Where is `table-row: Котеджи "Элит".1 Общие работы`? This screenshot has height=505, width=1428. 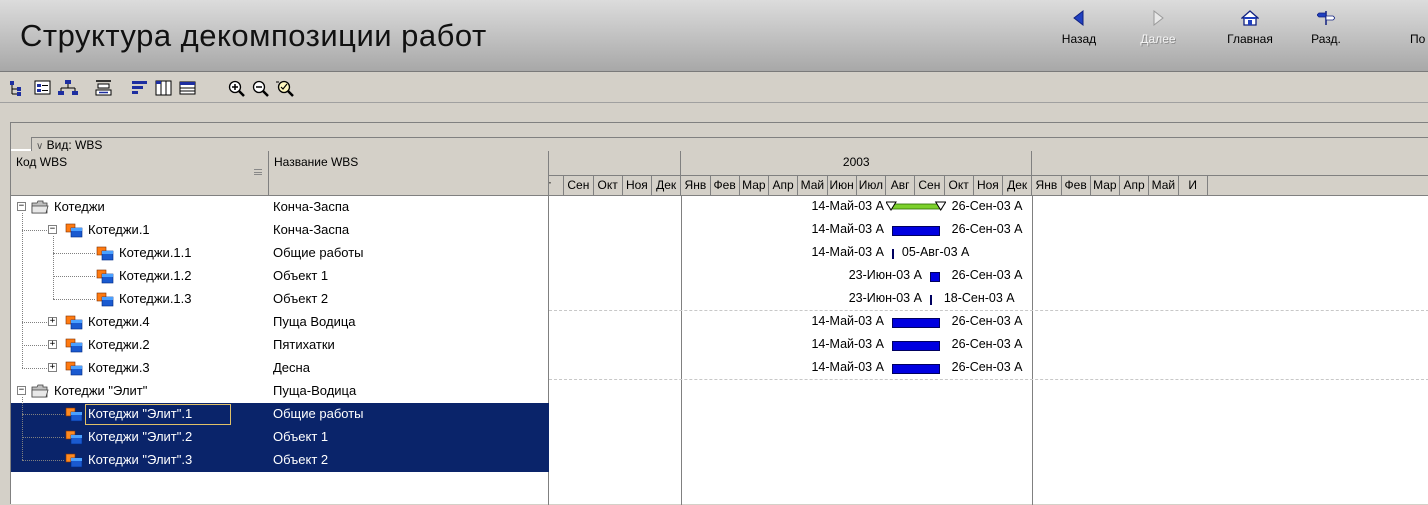
table-row: Котеджи "Элит".1 Общие работы is located at coordinates (280, 414).